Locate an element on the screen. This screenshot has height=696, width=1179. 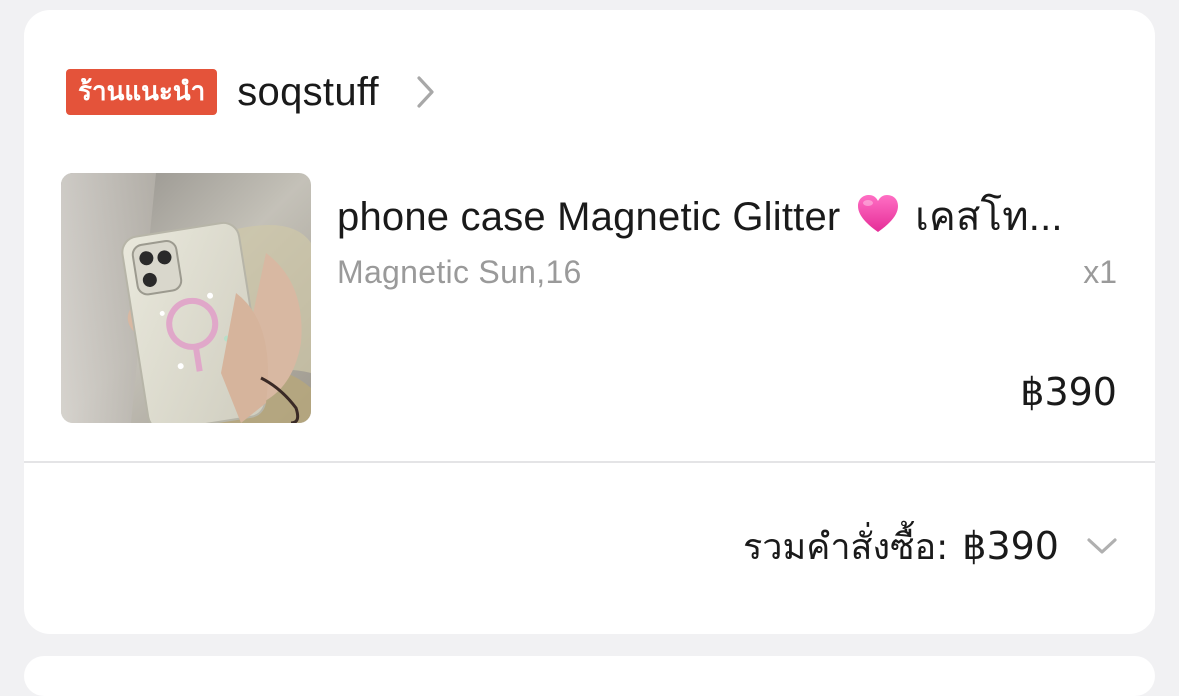
product-price: ฿390 is located at coordinates (1068, 392).